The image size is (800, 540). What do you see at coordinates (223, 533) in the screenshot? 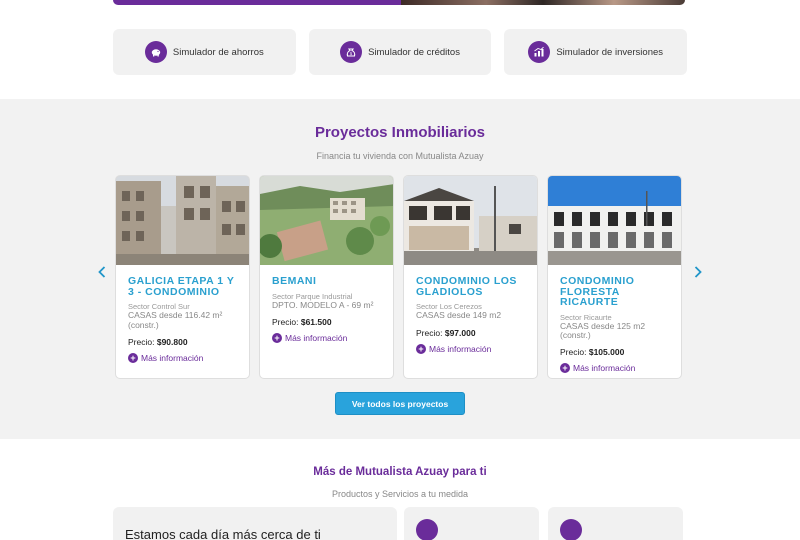
I see `closer-to-you-heading: Estamos cada día más cerca de ti` at bounding box center [223, 533].